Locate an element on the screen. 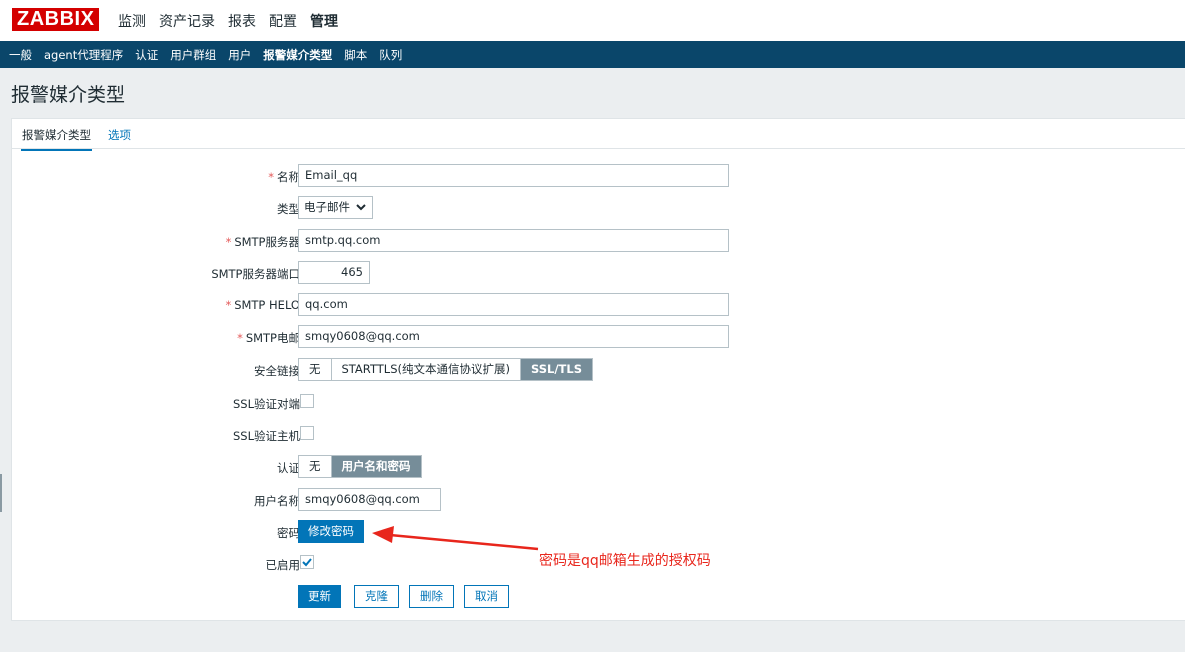 The height and width of the screenshot is (652, 1185). menu-item-inventory: 资产记录 is located at coordinates (187, 21).